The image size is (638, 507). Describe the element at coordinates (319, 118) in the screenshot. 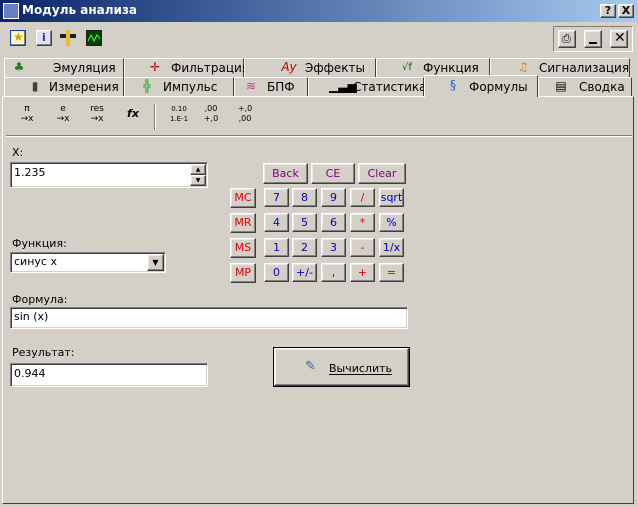

I see `formula-toolbar: π →x e →x res →x fx 0.10 1.E-1 ,00 +,0 +,0,00` at that location.